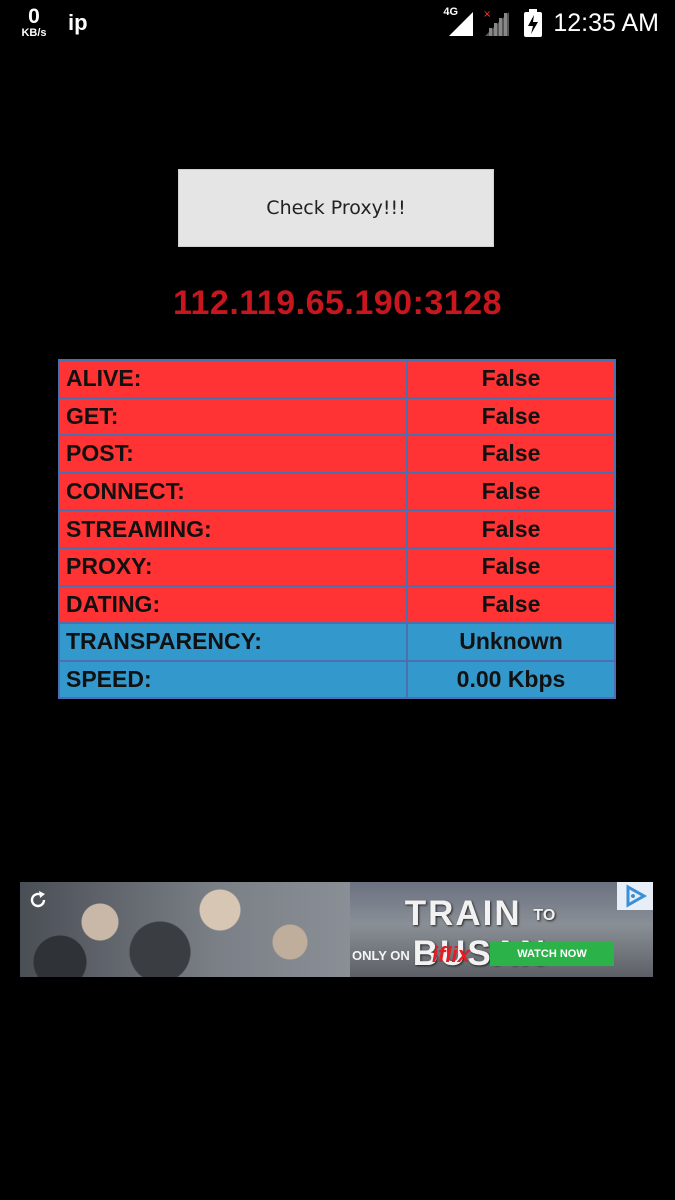 The image size is (675, 1200). I want to click on network-speed-indicator: 0 KB/s, so click(34, 22).